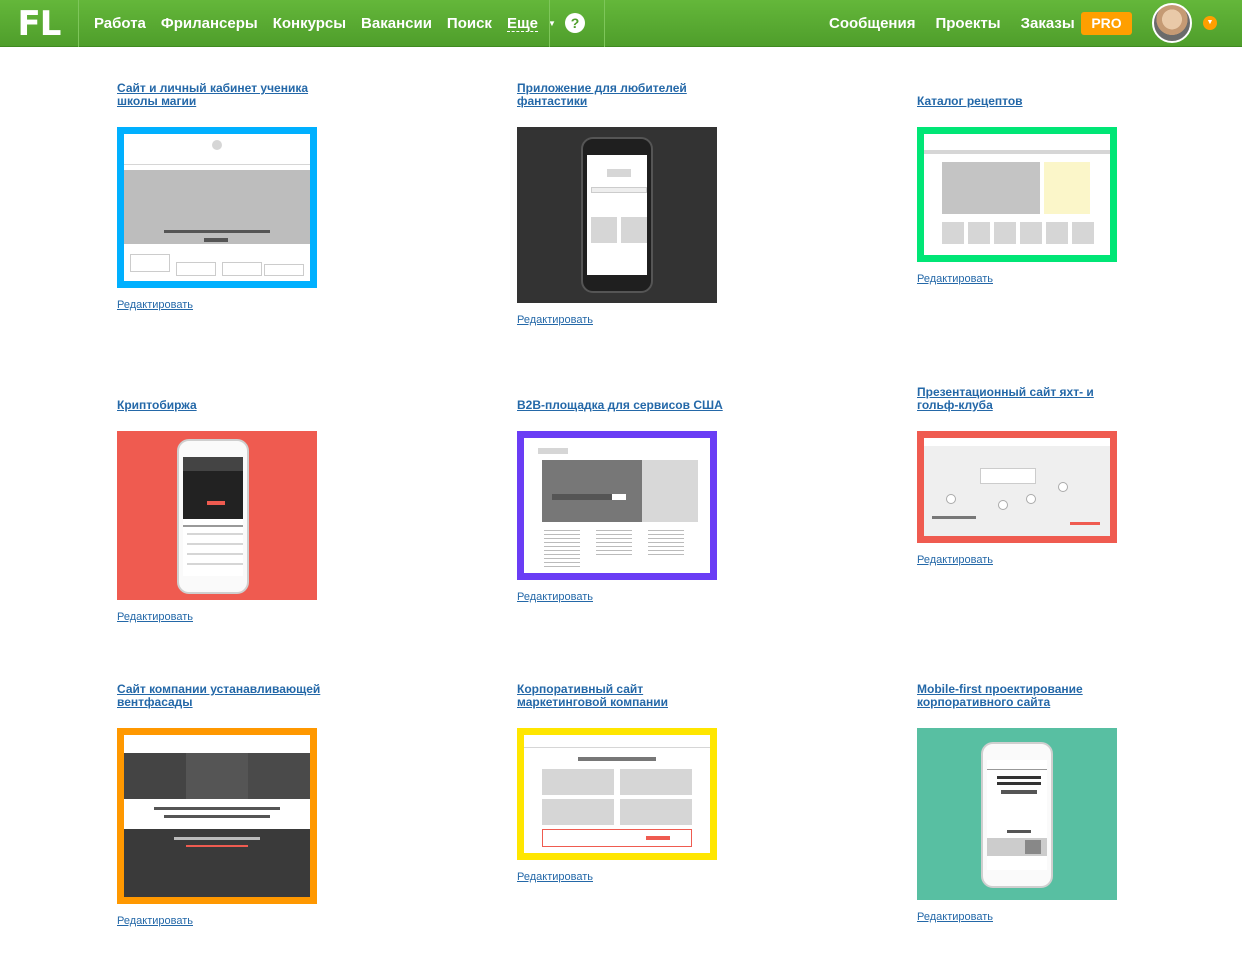 This screenshot has height=956, width=1242. What do you see at coordinates (309, 23) in the screenshot?
I see `nav-contests: Конкурсы` at bounding box center [309, 23].